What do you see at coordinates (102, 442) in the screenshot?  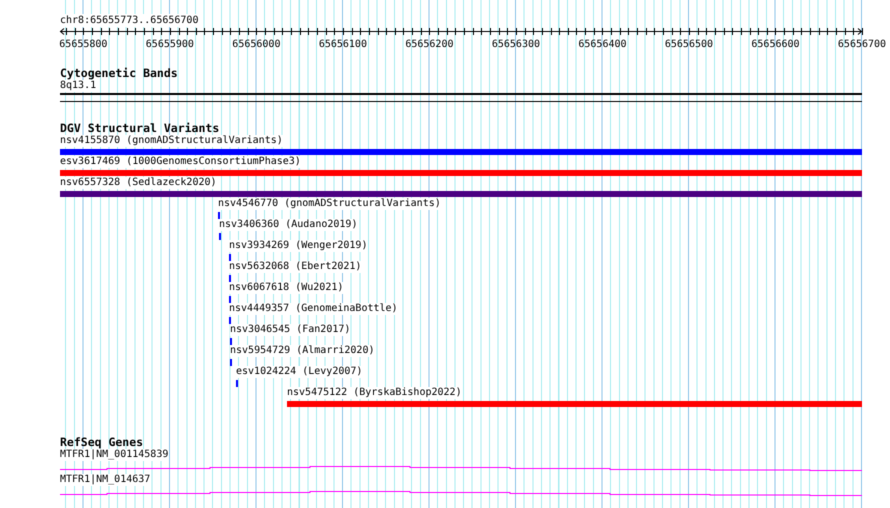 I see `track-title: RefSeq Genes` at bounding box center [102, 442].